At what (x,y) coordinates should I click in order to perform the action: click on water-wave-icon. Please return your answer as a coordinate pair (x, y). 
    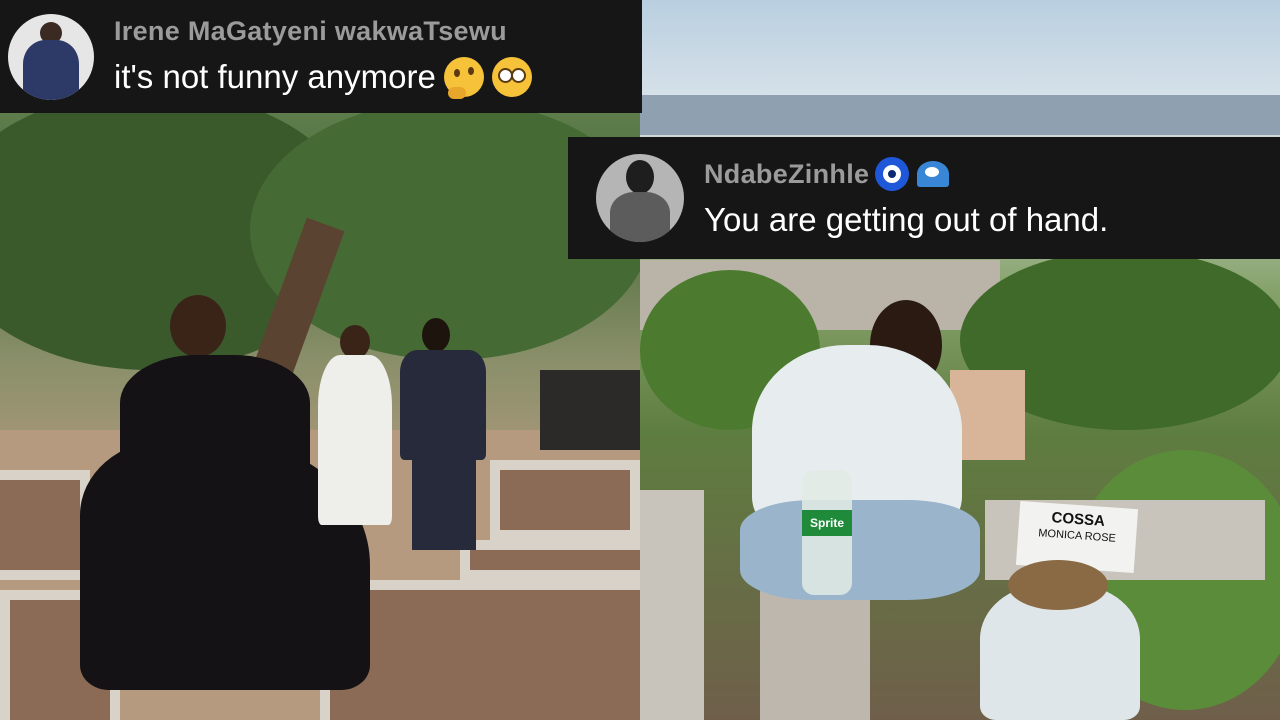
    Looking at the image, I should click on (935, 174).